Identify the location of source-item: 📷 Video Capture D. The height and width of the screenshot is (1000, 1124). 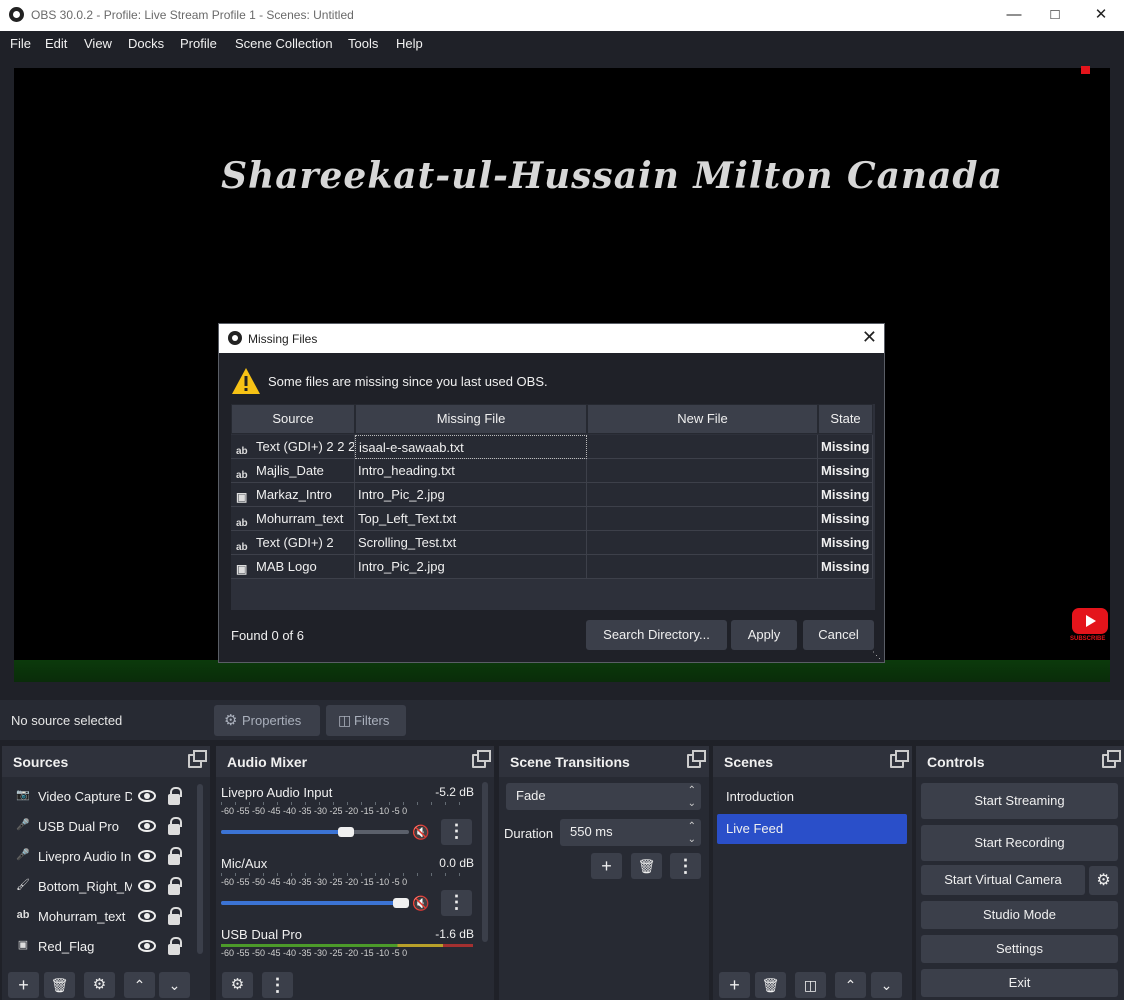
(102, 798).